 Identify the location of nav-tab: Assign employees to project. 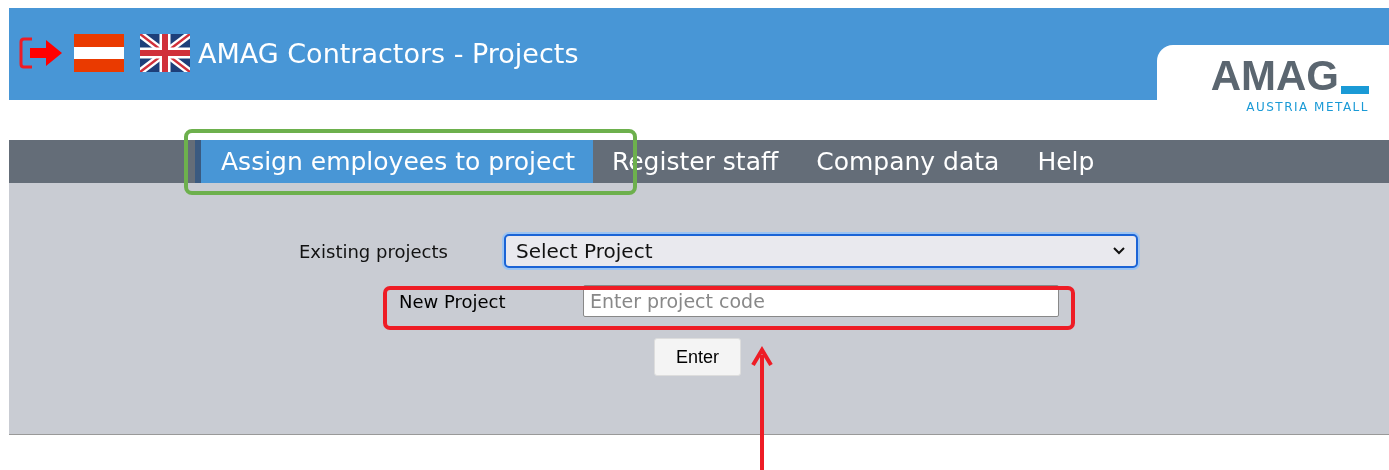
(394, 161).